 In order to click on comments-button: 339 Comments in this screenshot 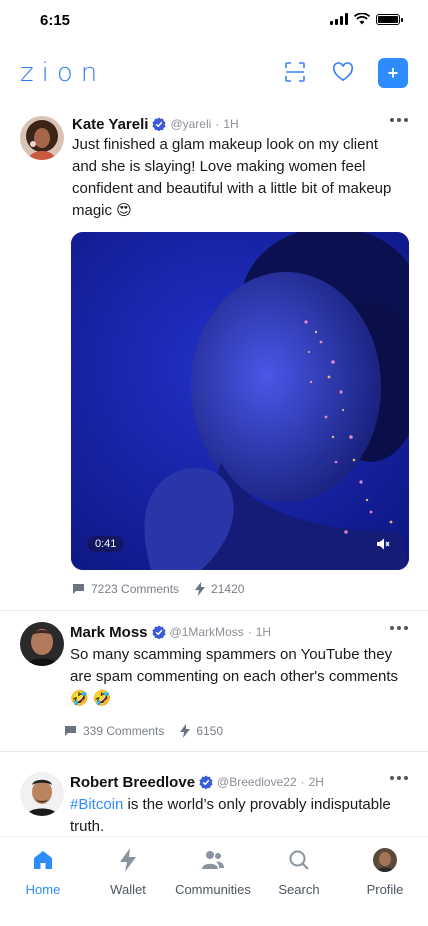, I will do `click(114, 731)`.